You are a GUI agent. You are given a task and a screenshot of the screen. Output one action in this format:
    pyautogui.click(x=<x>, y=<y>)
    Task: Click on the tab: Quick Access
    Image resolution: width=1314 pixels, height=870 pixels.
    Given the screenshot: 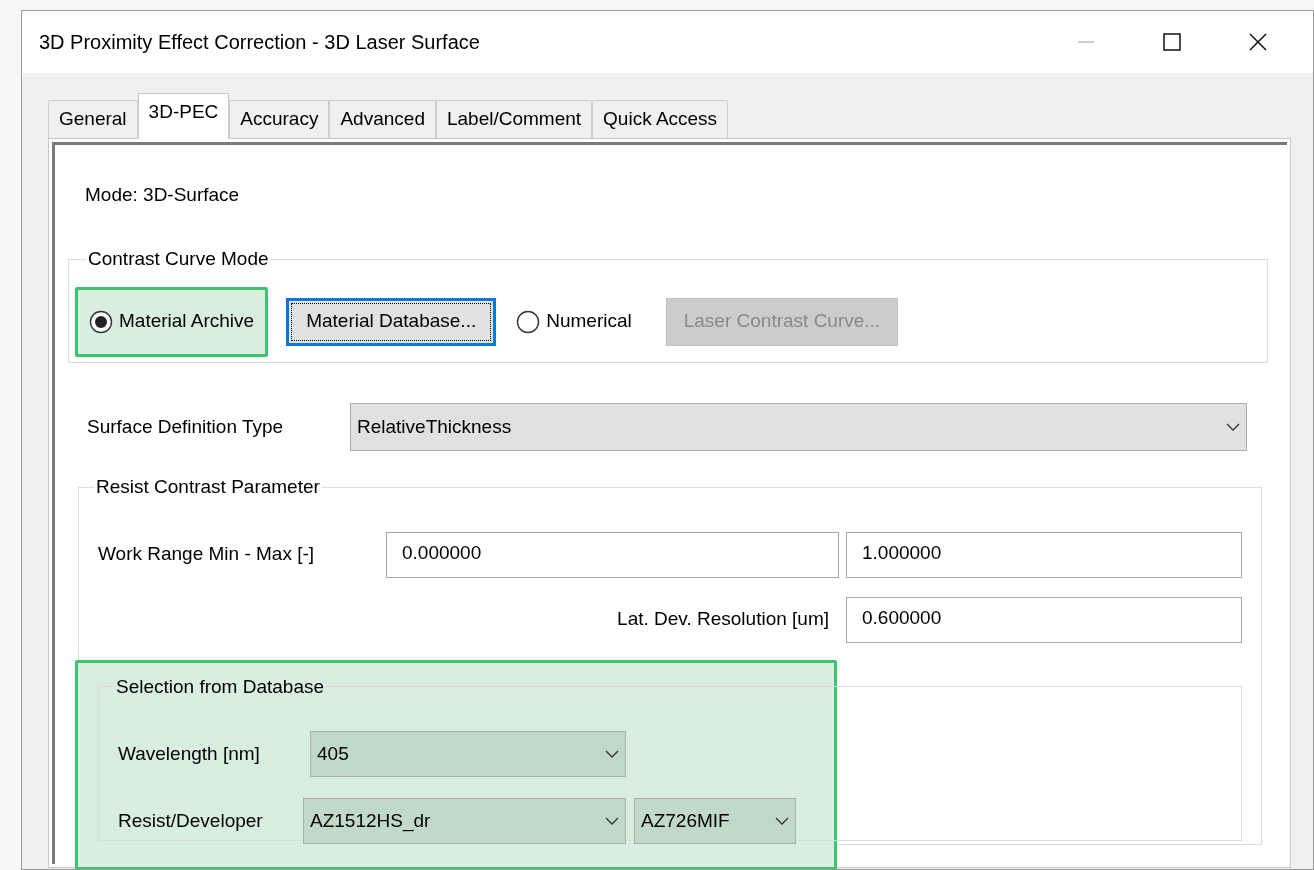 What is the action you would take?
    pyautogui.click(x=660, y=119)
    